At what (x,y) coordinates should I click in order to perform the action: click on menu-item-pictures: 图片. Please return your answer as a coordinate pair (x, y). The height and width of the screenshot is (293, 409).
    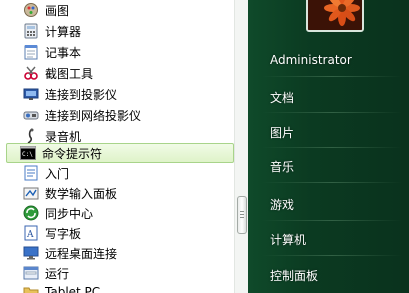
    Looking at the image, I should click on (282, 132).